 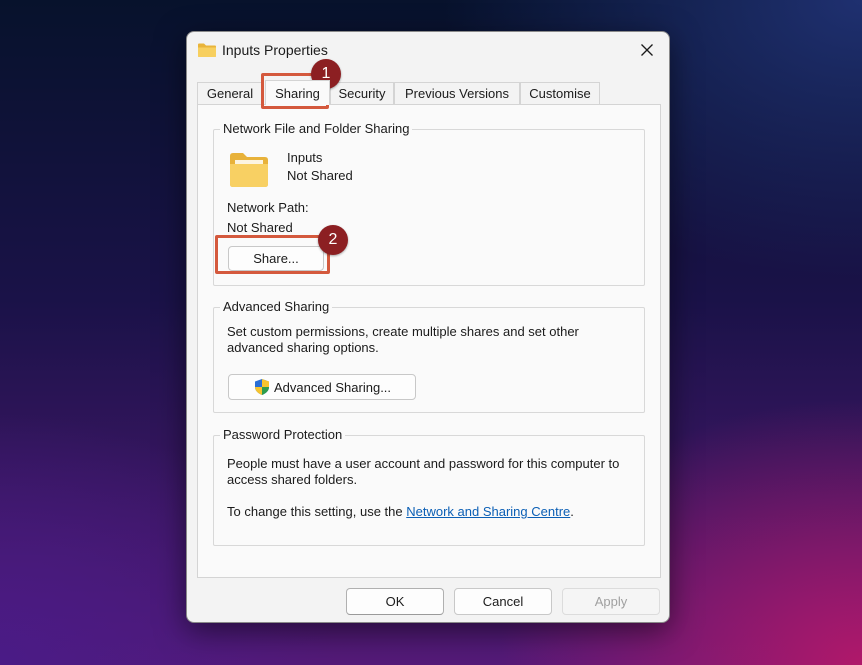 What do you see at coordinates (572, 511) in the screenshot?
I see `change-setting-suffix: .` at bounding box center [572, 511].